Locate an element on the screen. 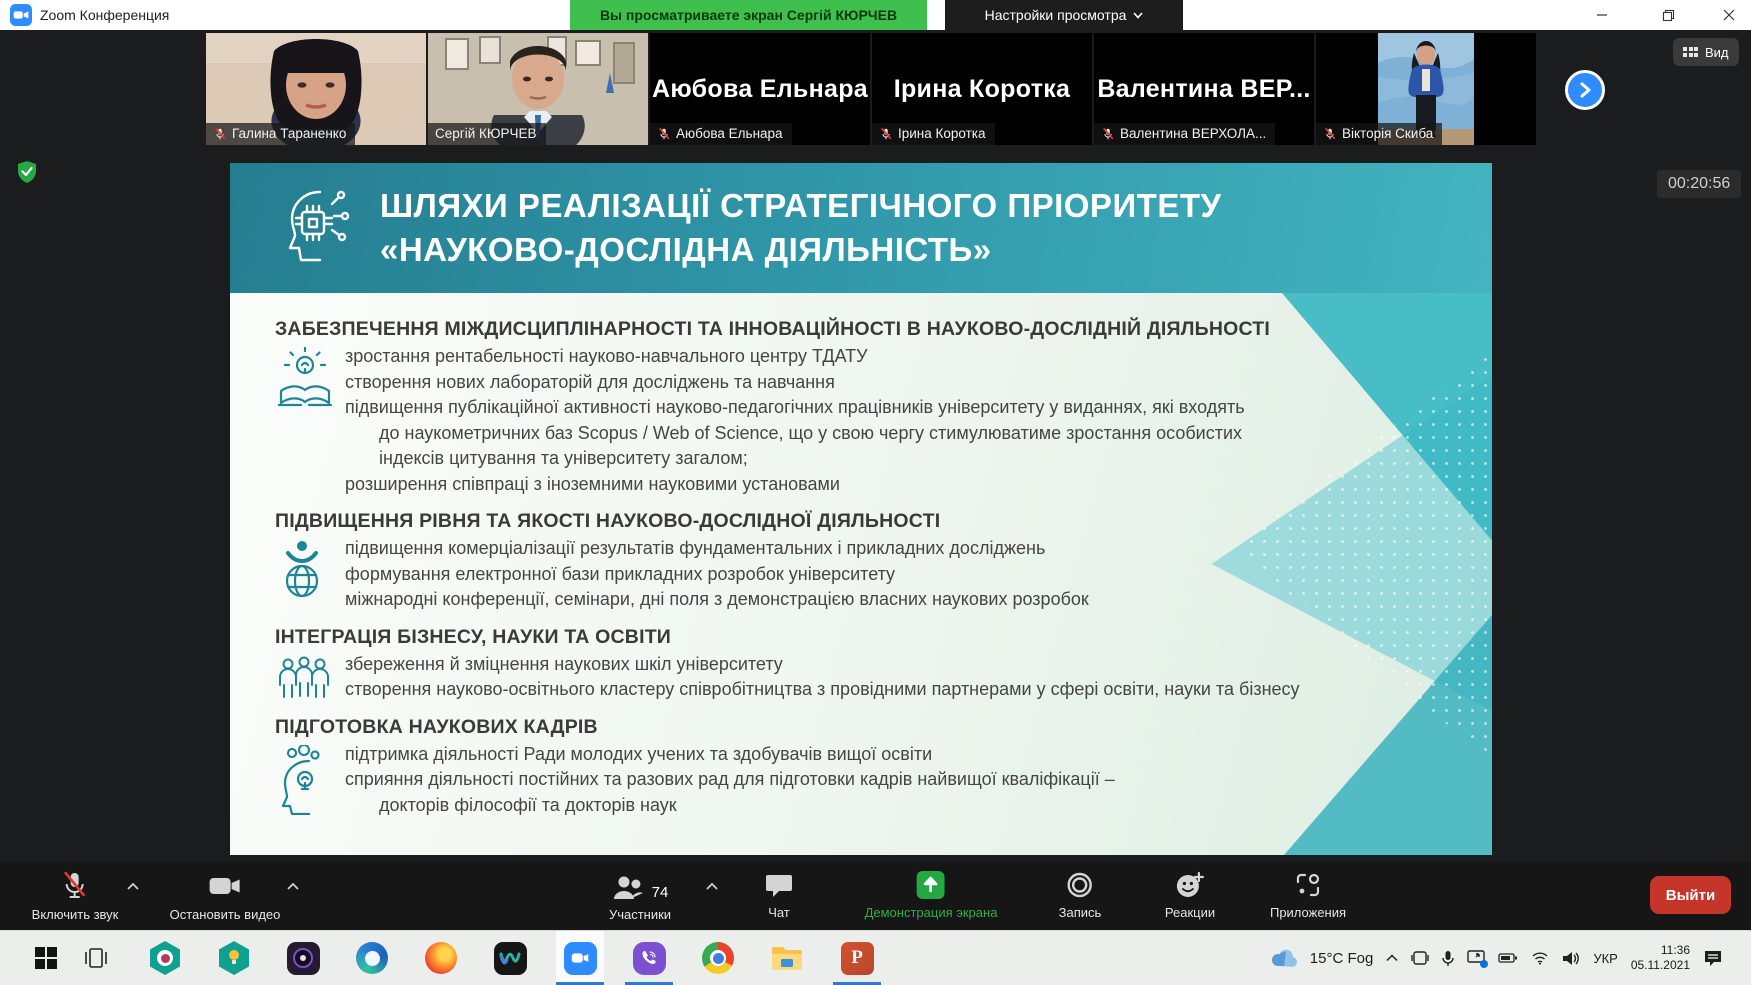  view-mode-button: Вид is located at coordinates (1706, 52).